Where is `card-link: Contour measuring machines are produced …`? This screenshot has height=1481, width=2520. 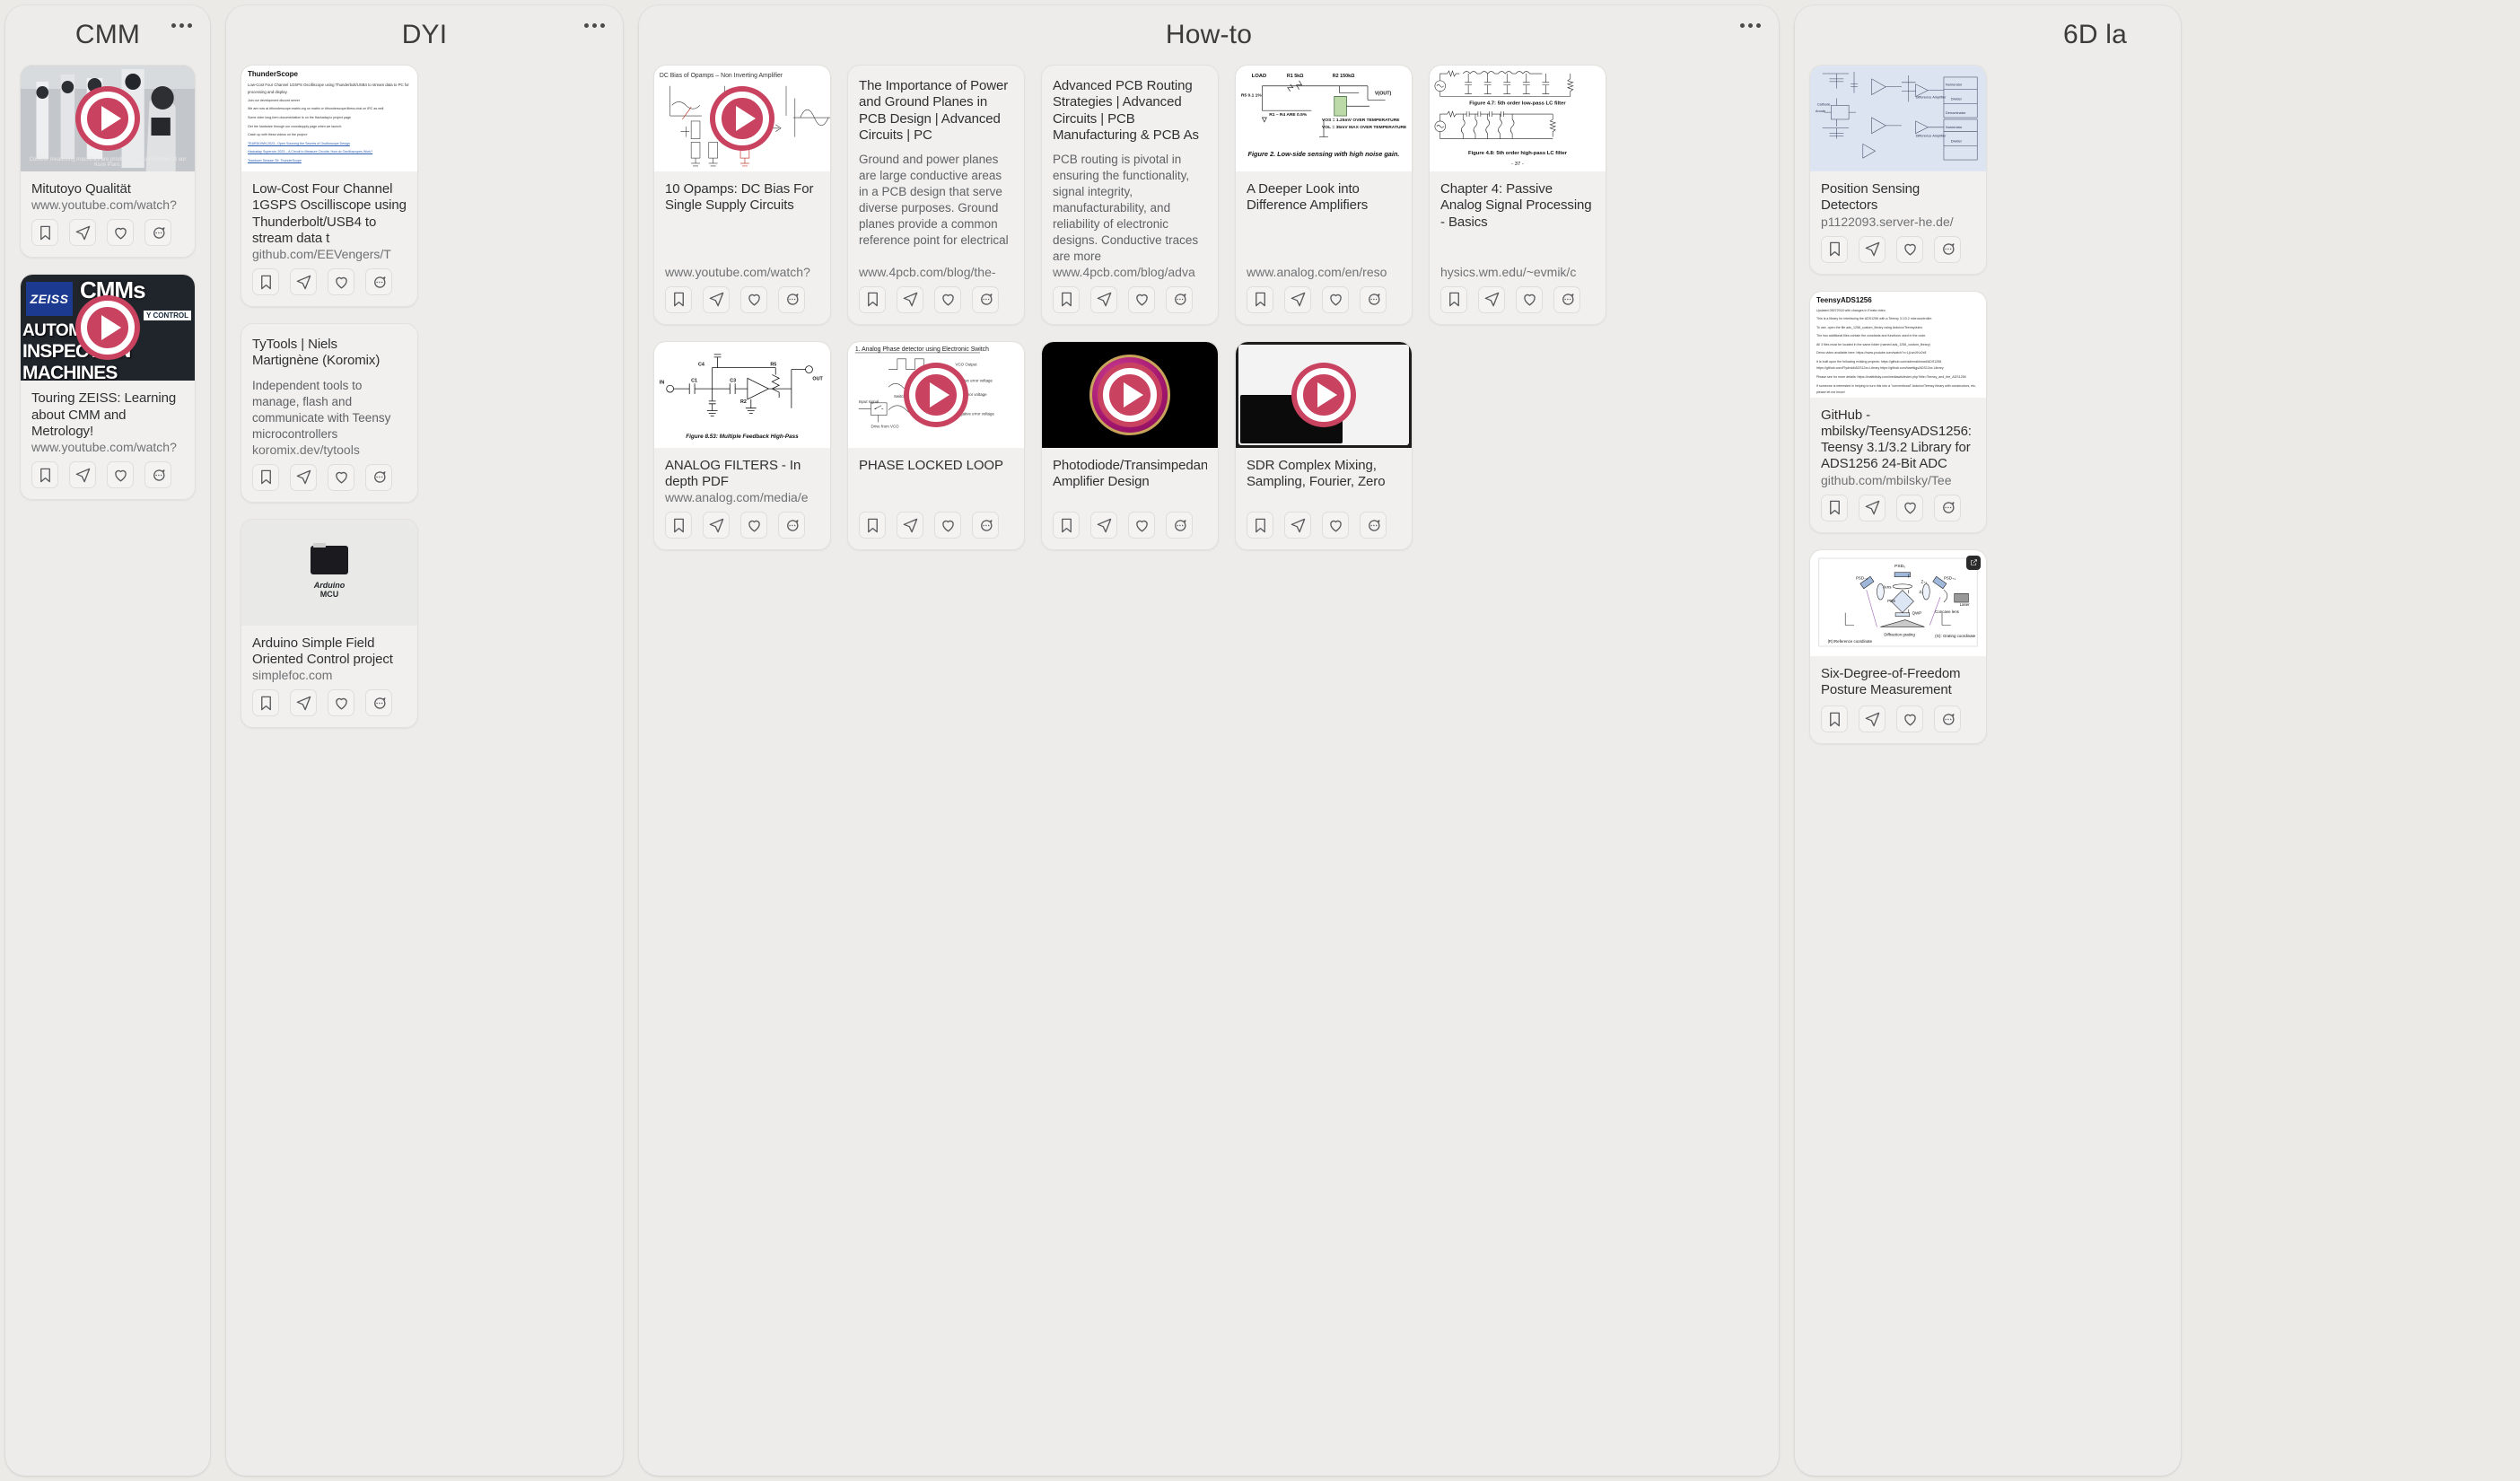
card-link: Contour measuring machines are produced … is located at coordinates (108, 162).